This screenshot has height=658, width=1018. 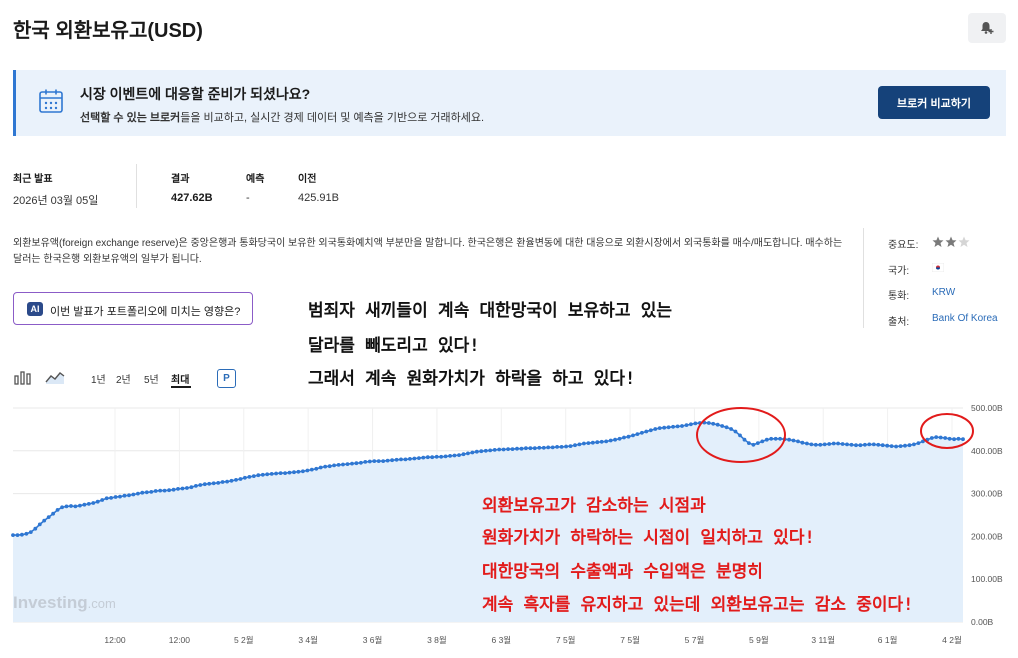 I want to click on bar-chart-icon, so click(x=23, y=377).